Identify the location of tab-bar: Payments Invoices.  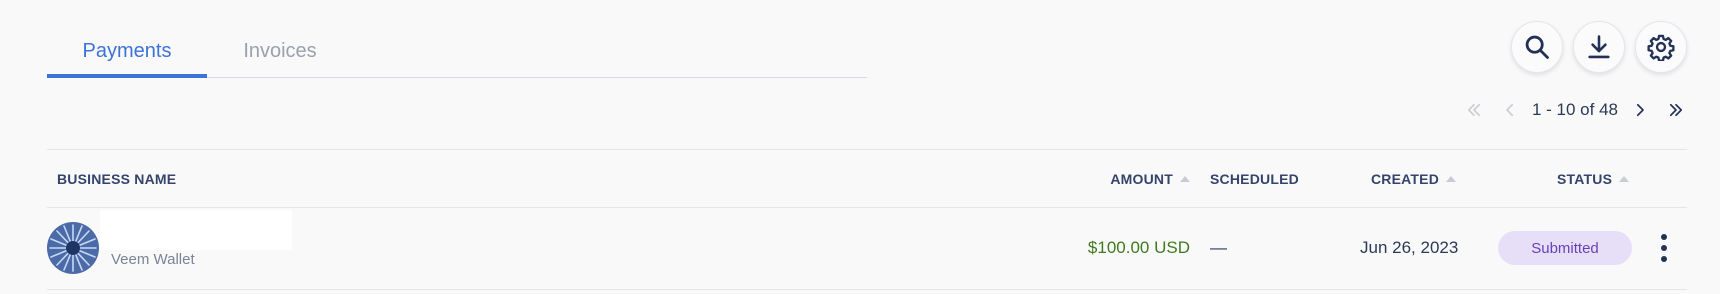
(457, 51).